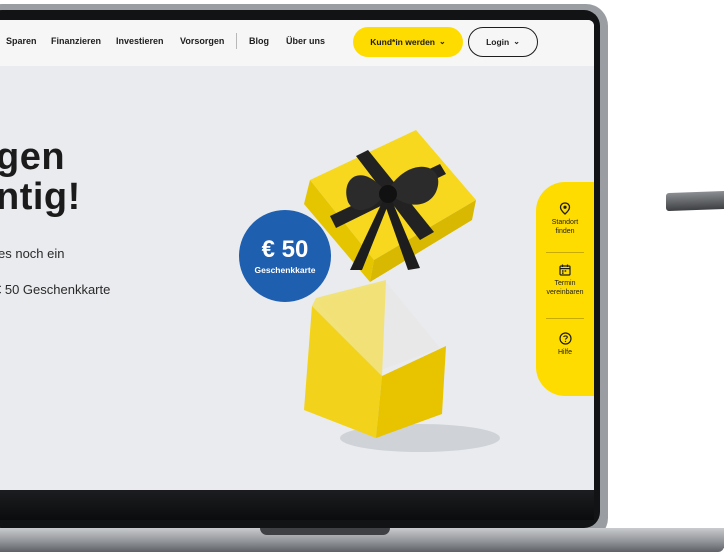 This screenshot has height=556, width=724. Describe the element at coordinates (305, 41) in the screenshot. I see `nav-link-ueber-uns: Über uns` at that location.